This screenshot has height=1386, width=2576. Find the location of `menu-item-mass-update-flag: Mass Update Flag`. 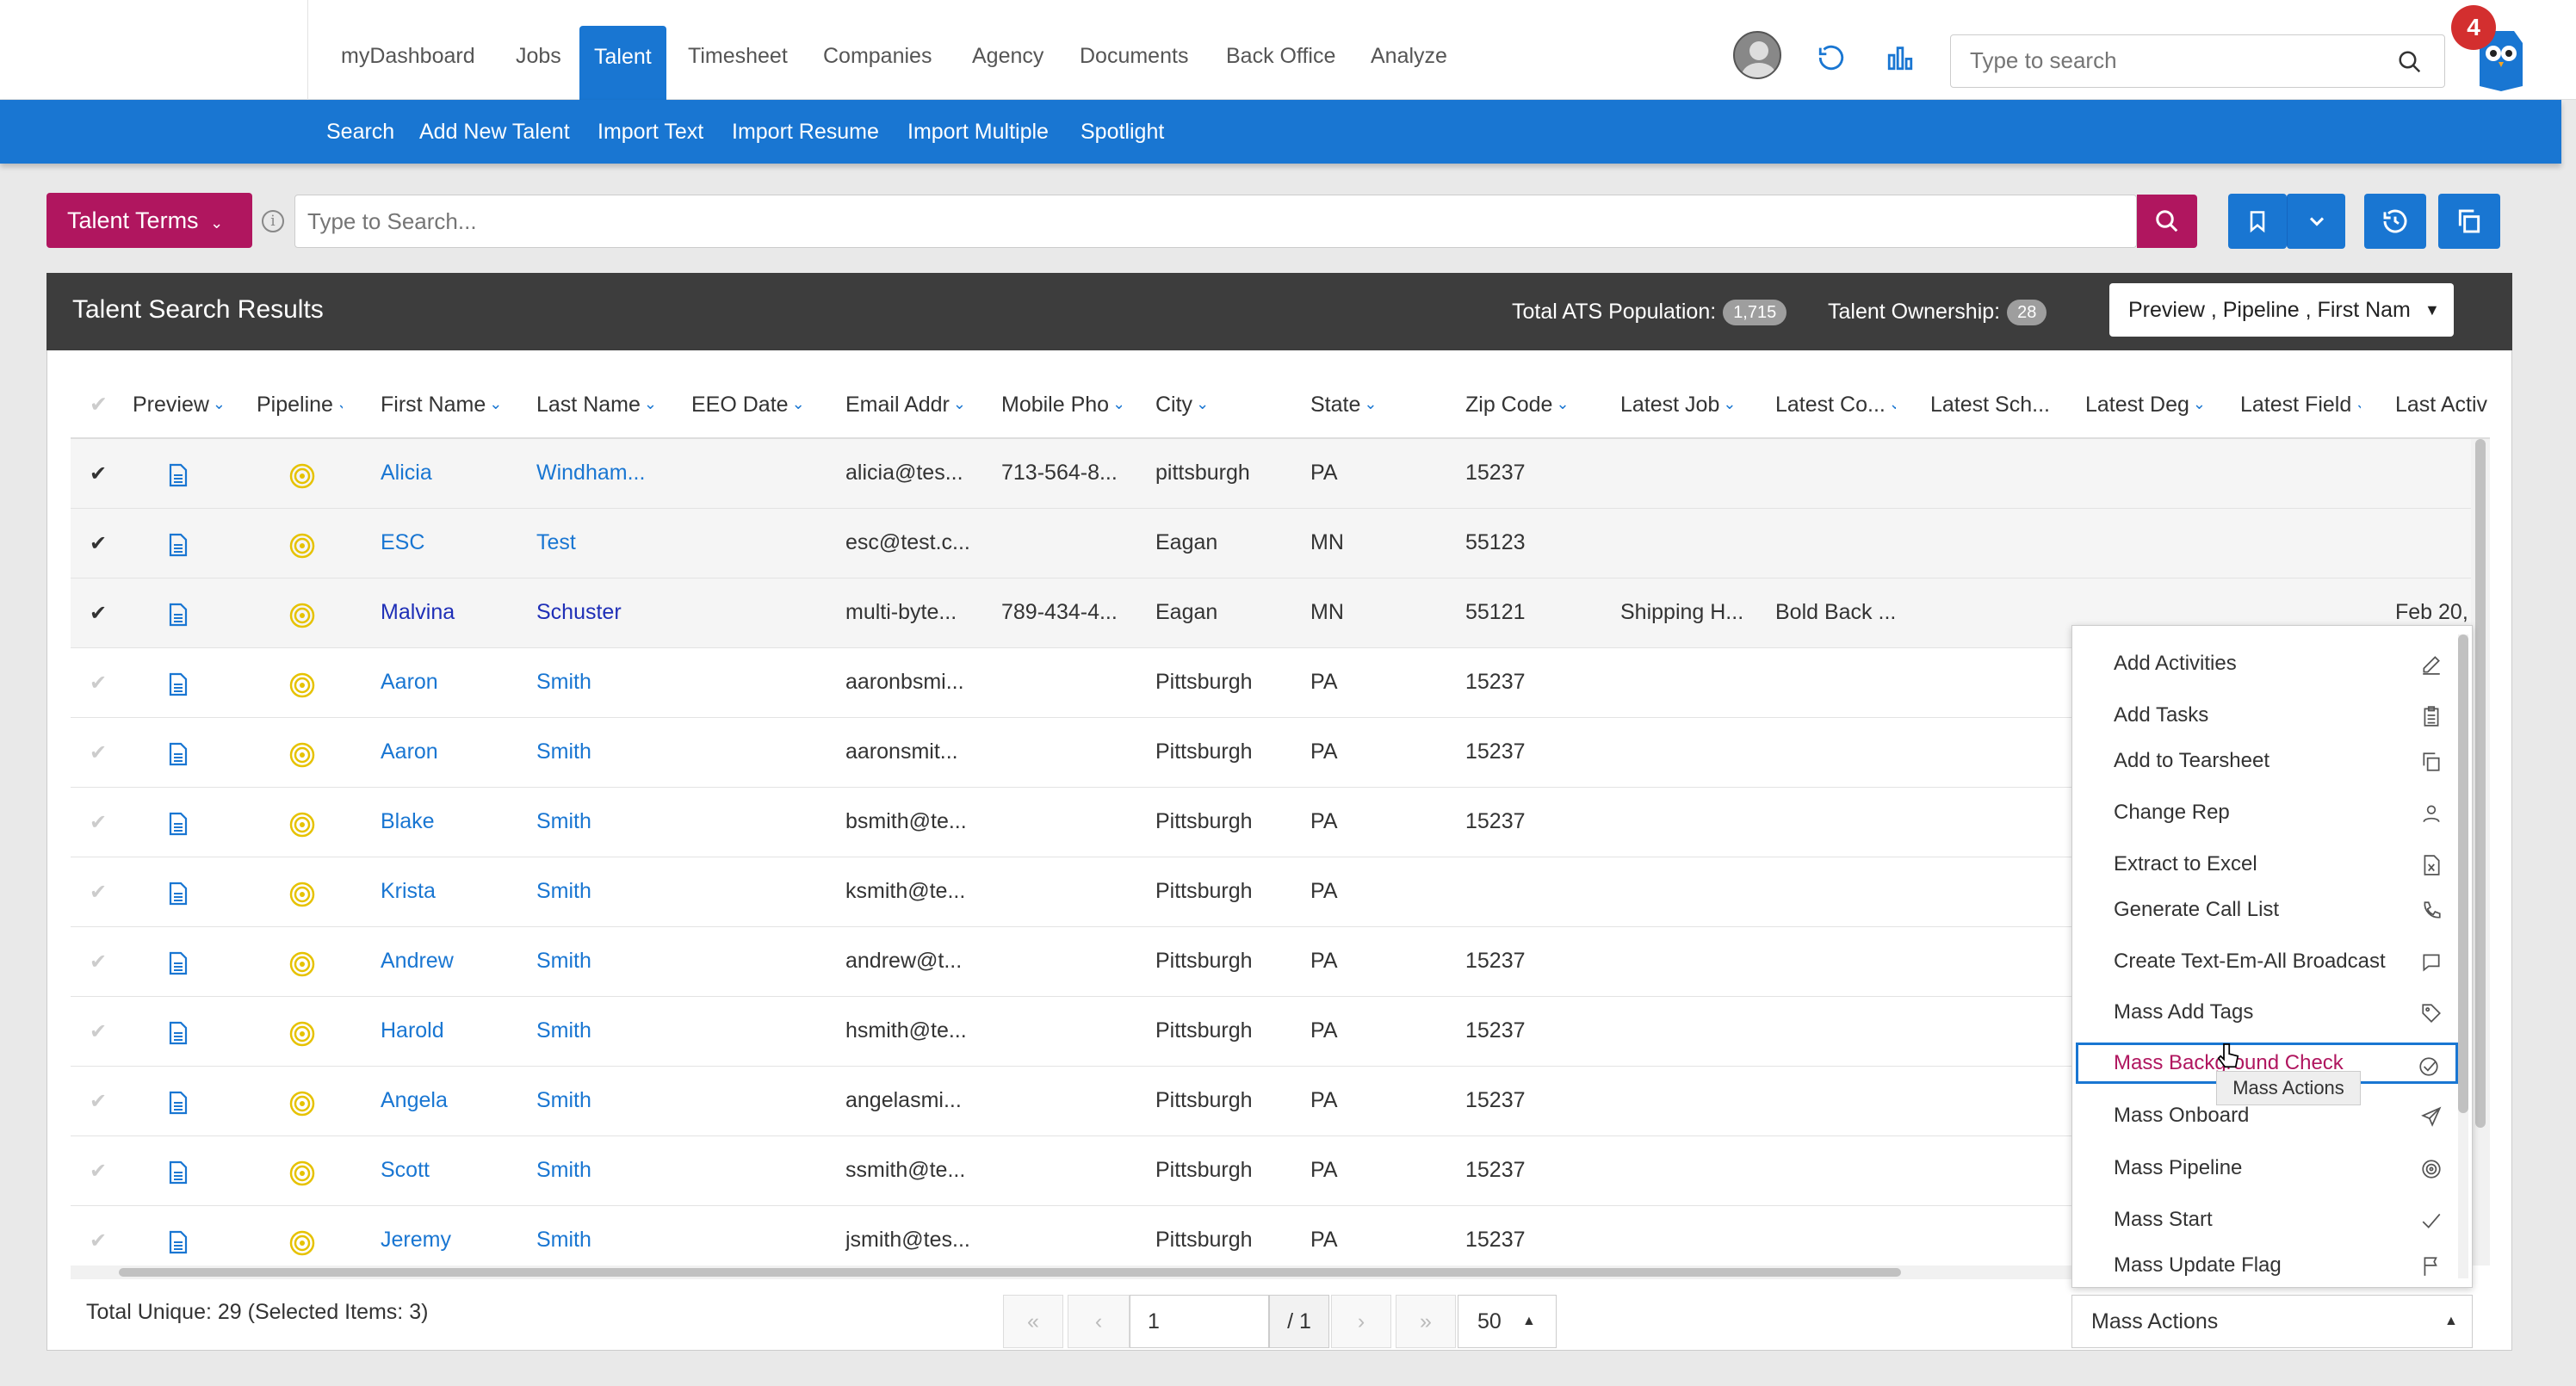

menu-item-mass-update-flag: Mass Update Flag is located at coordinates (2267, 1265).